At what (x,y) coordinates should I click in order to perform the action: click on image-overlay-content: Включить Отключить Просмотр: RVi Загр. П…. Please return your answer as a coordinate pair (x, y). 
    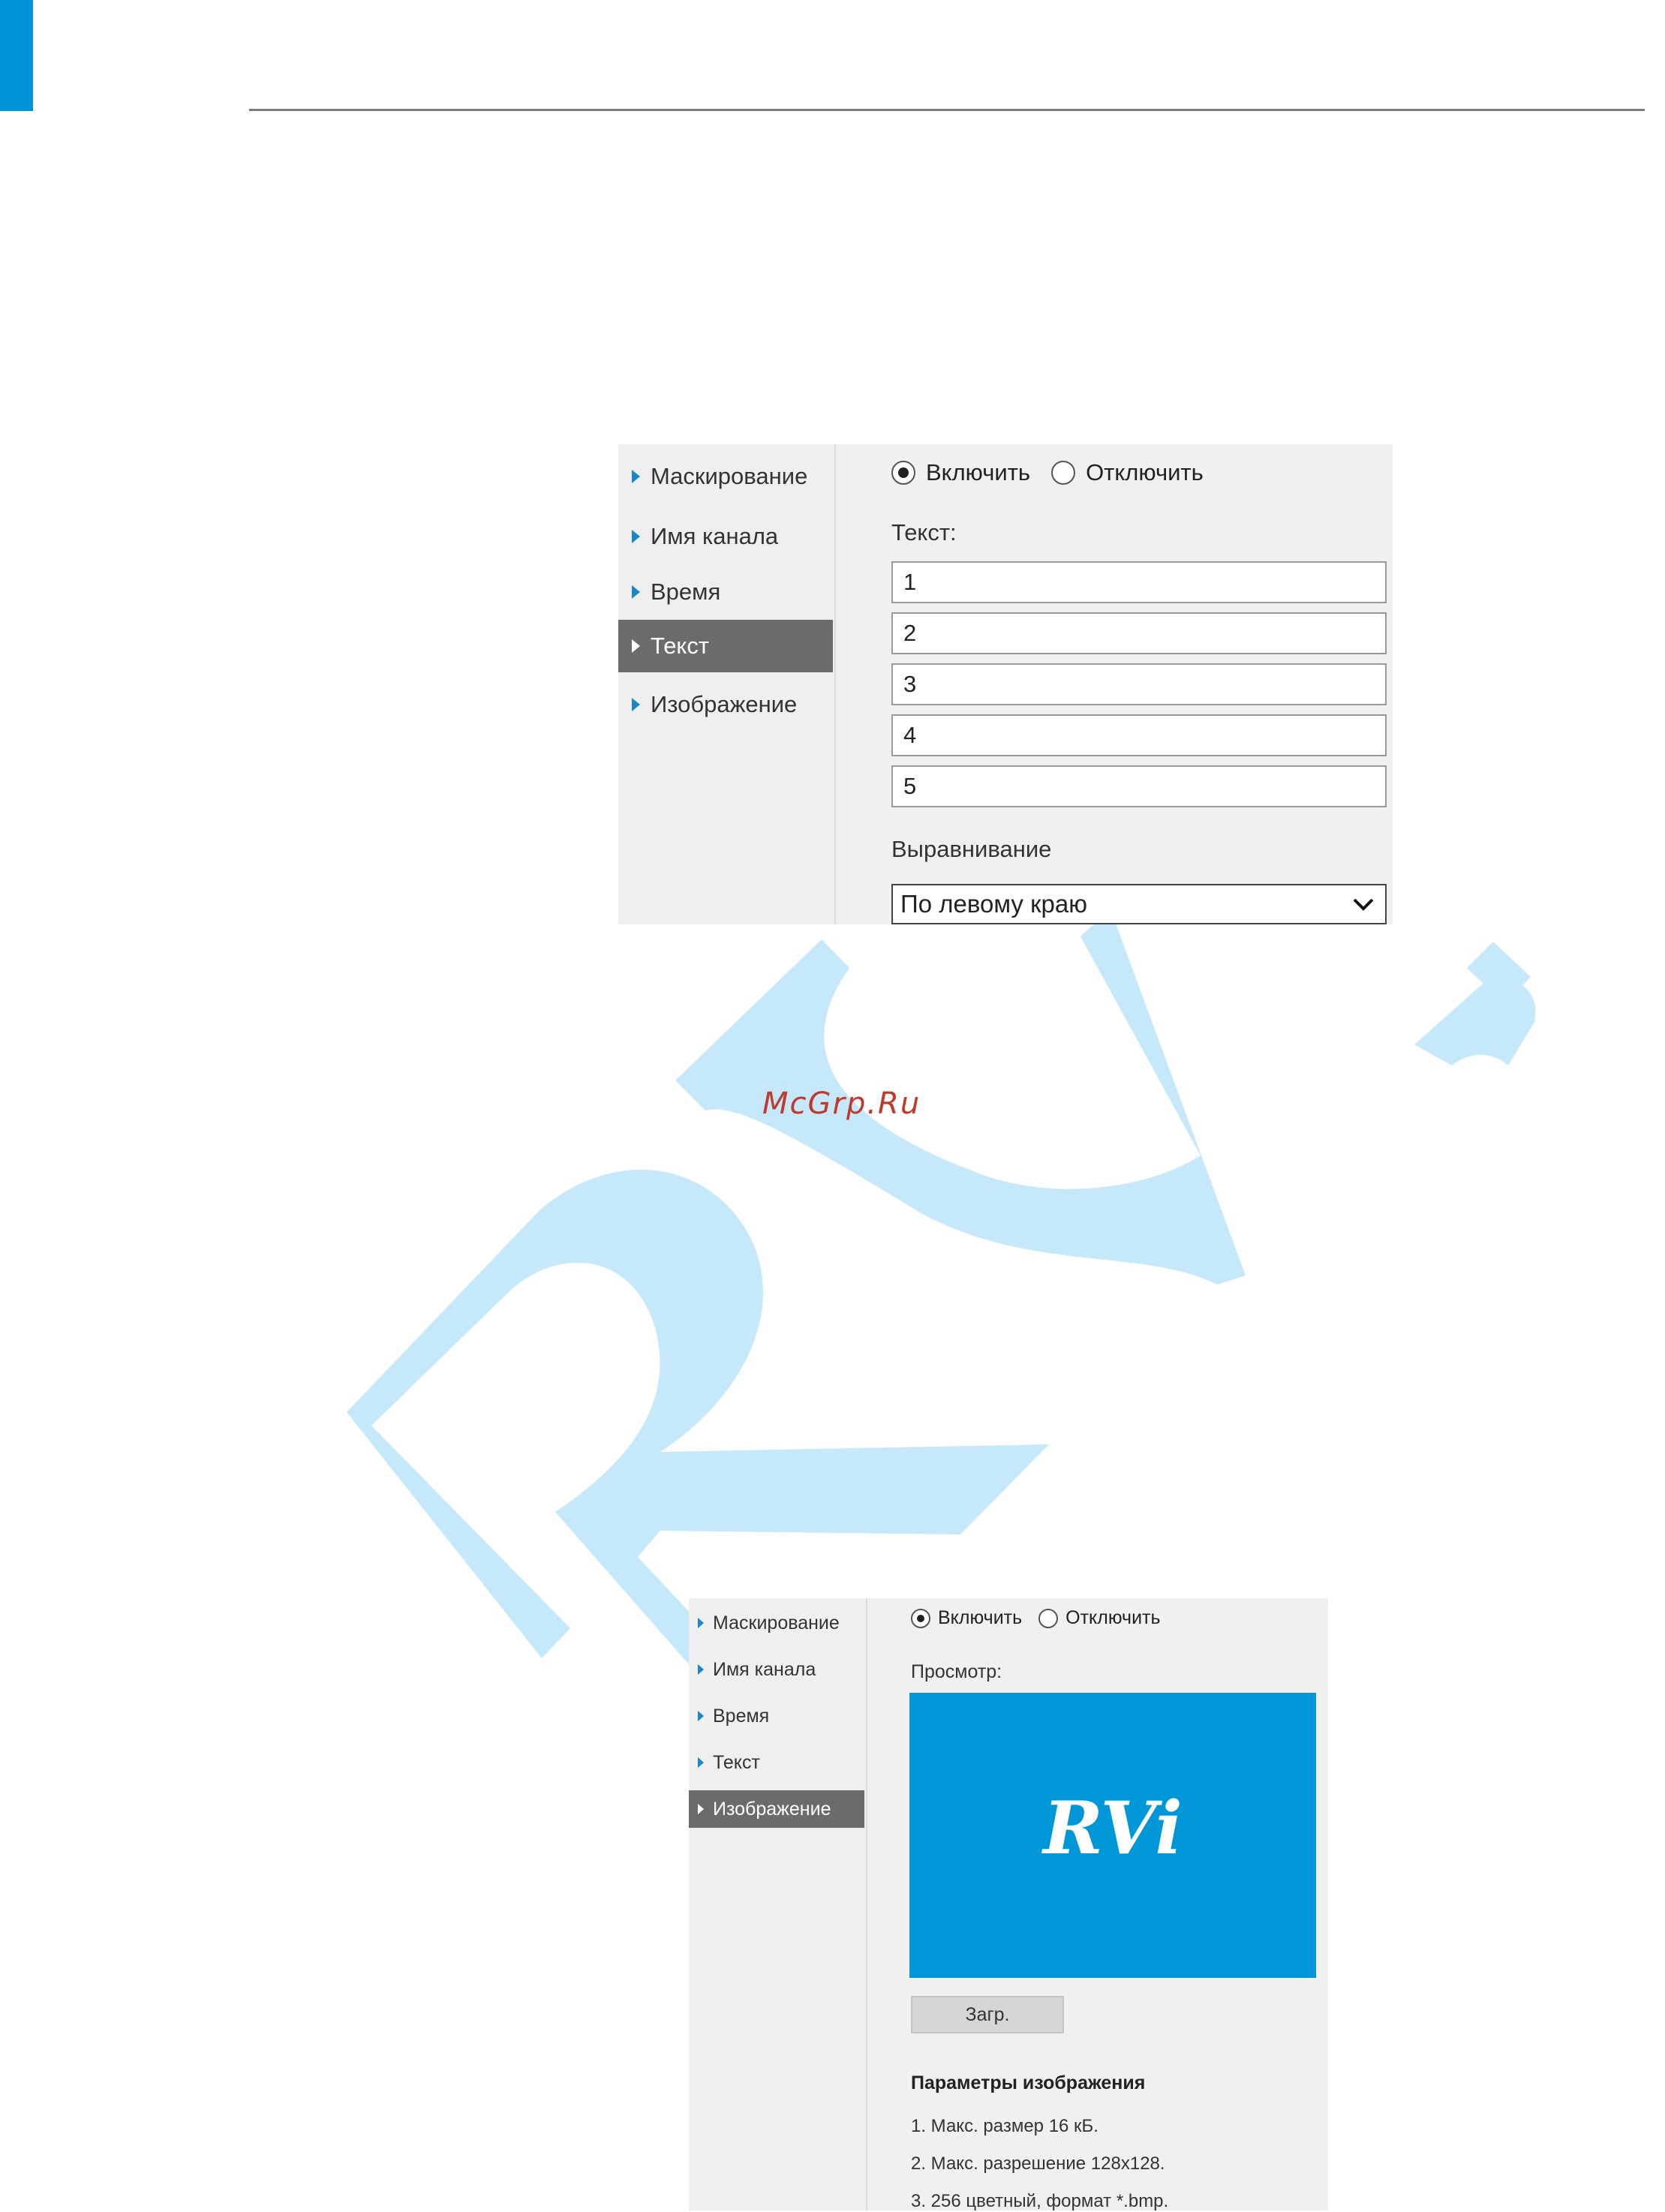
    Looking at the image, I should click on (1118, 1905).